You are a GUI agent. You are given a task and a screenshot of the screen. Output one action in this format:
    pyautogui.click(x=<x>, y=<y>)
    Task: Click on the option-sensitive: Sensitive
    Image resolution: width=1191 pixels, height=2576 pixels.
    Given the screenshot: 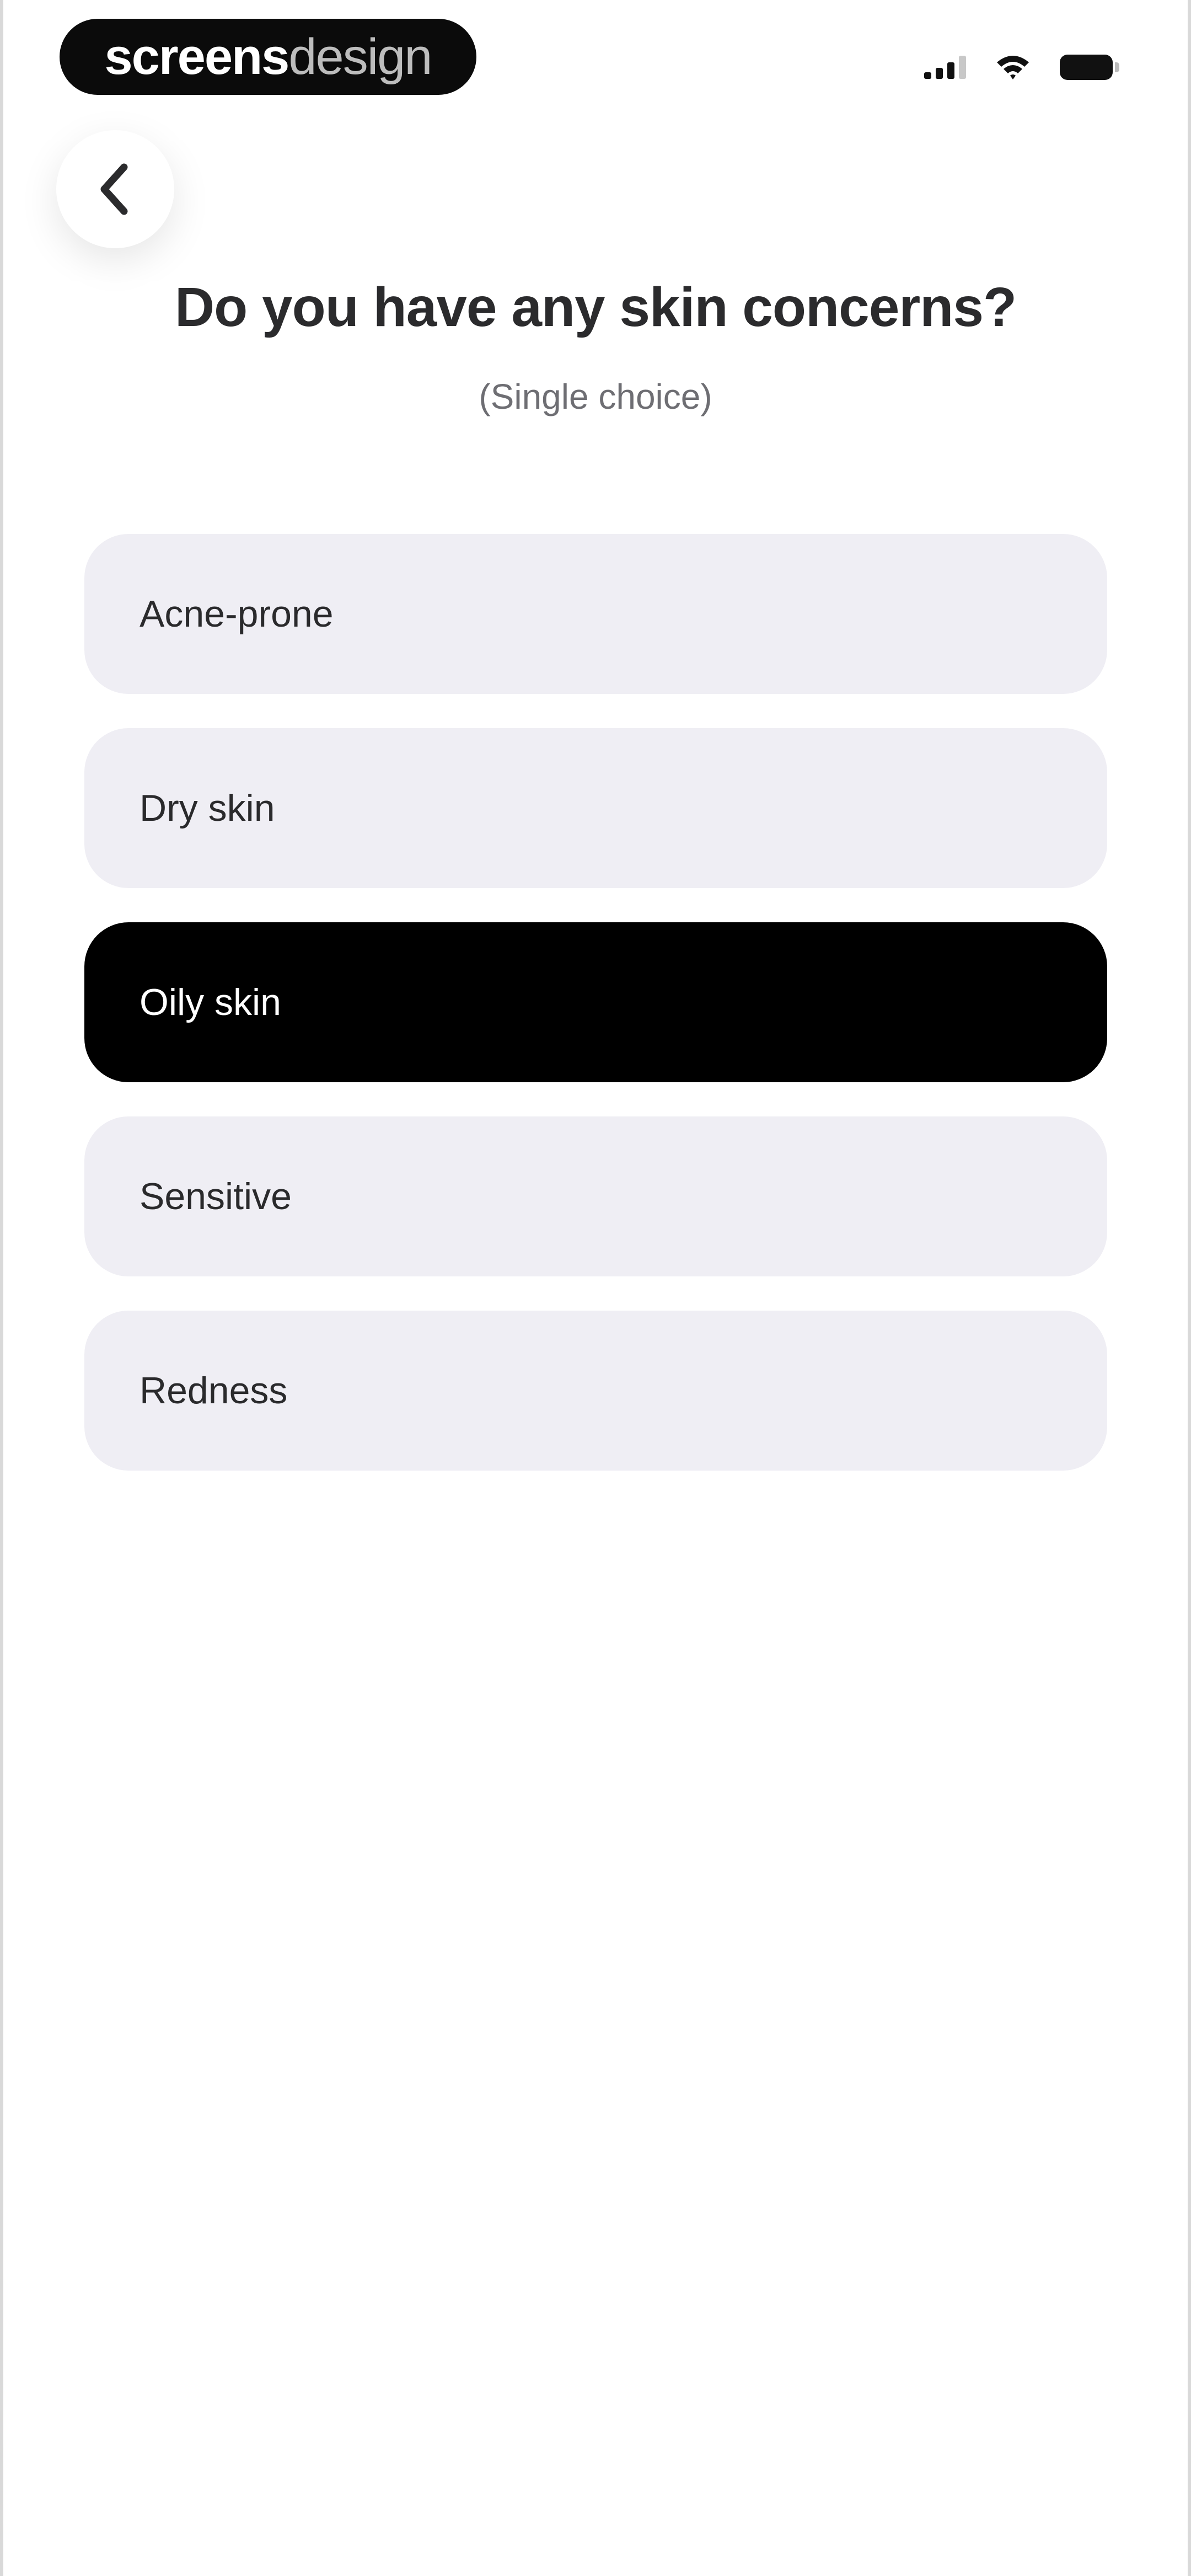 What is the action you would take?
    pyautogui.click(x=595, y=1196)
    